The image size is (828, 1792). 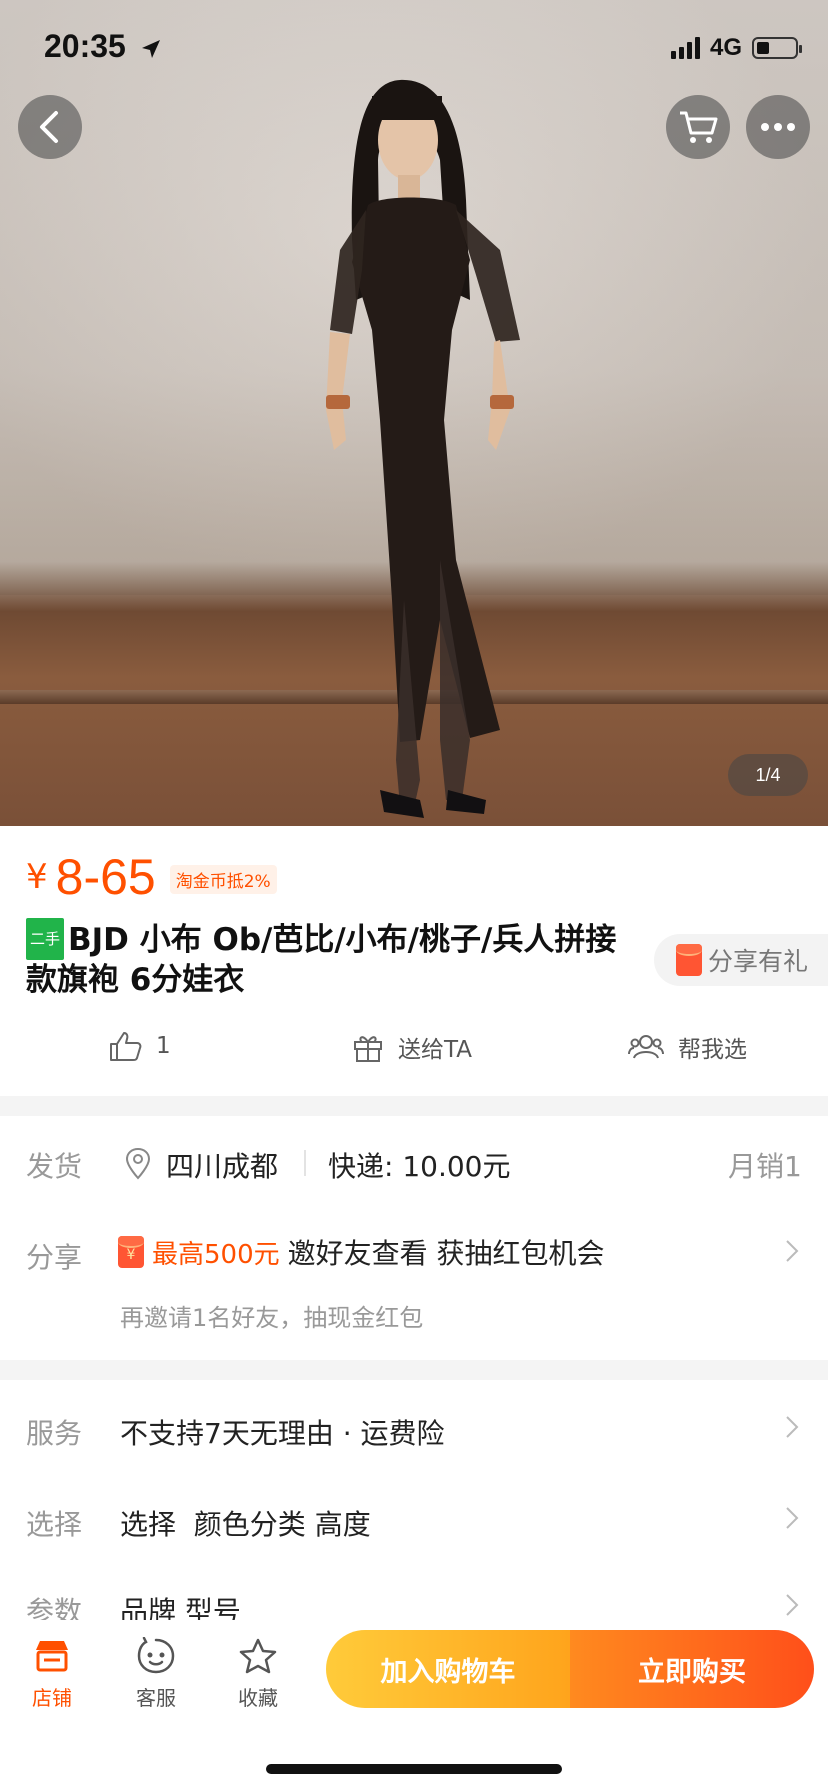 What do you see at coordinates (258, 1656) in the screenshot?
I see `star-icon` at bounding box center [258, 1656].